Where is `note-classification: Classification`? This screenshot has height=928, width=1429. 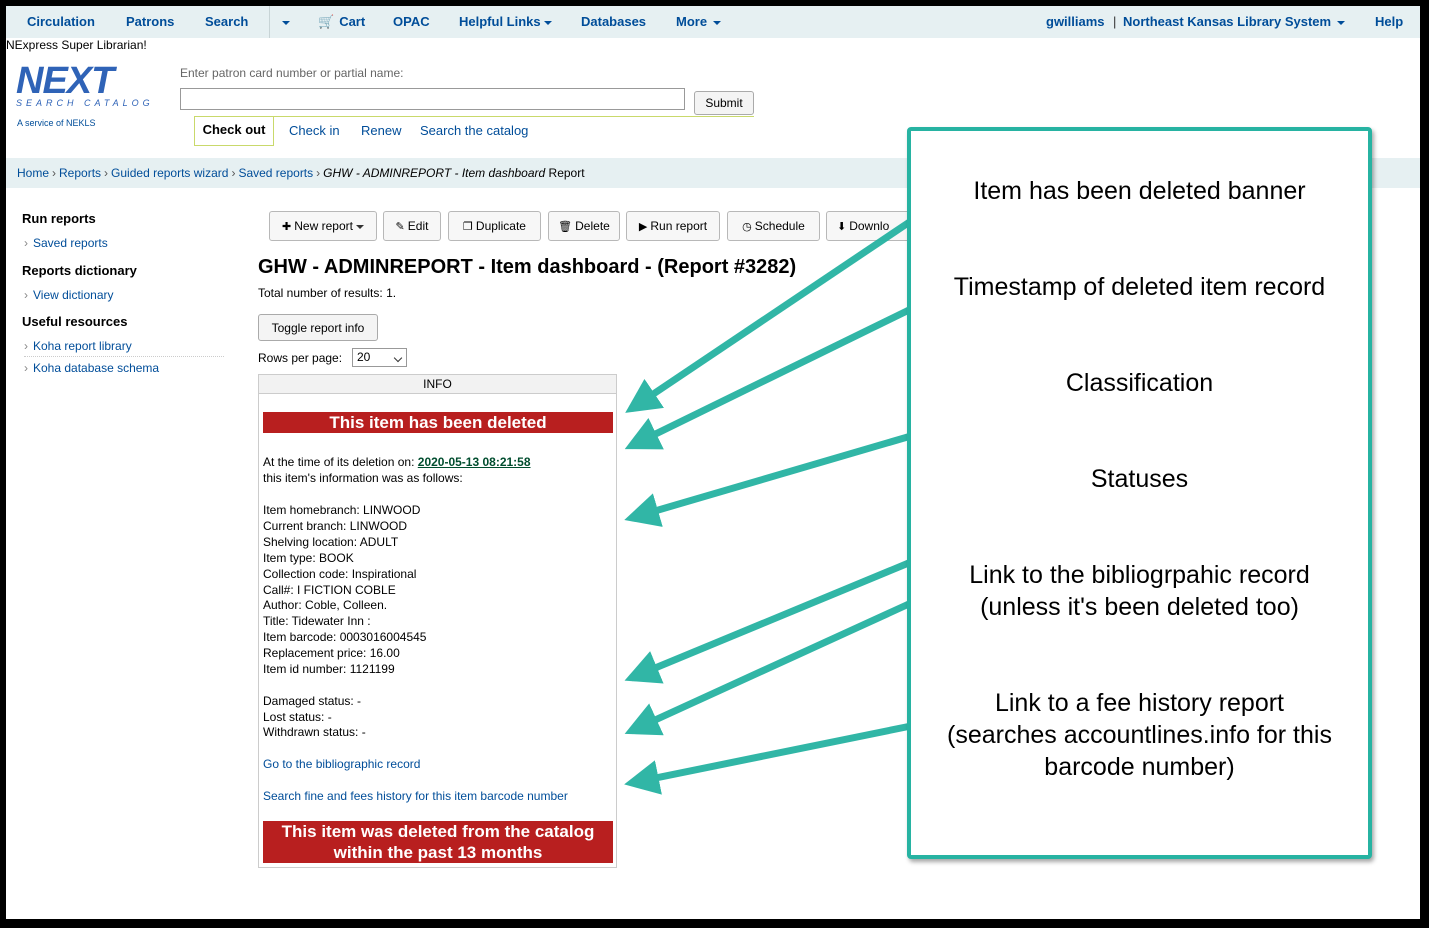
note-classification: Classification is located at coordinates (1139, 383).